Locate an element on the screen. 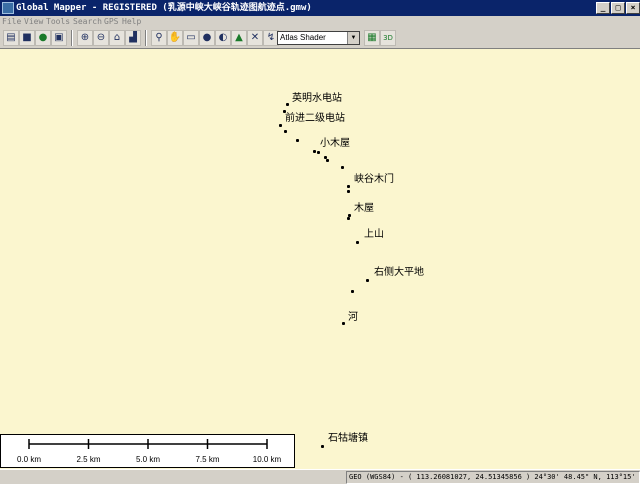 The image size is (640, 484). save-icon: ■ is located at coordinates (27, 38).